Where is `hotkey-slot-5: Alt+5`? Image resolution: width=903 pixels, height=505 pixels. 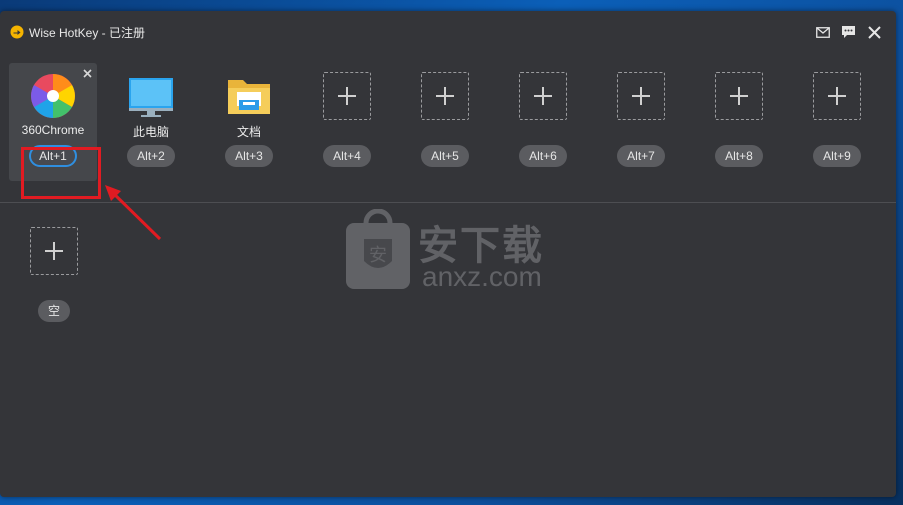
hotkey-slot-5: Alt+5 is located at coordinates (445, 122).